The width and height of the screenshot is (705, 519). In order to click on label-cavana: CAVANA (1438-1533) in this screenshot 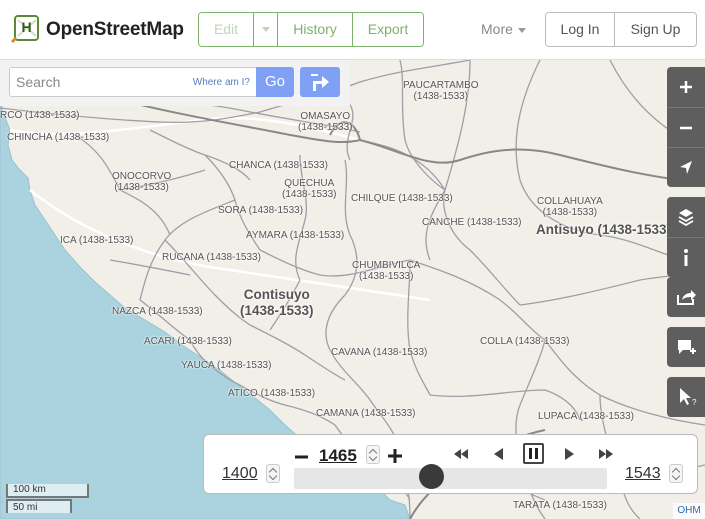, I will do `click(379, 352)`.